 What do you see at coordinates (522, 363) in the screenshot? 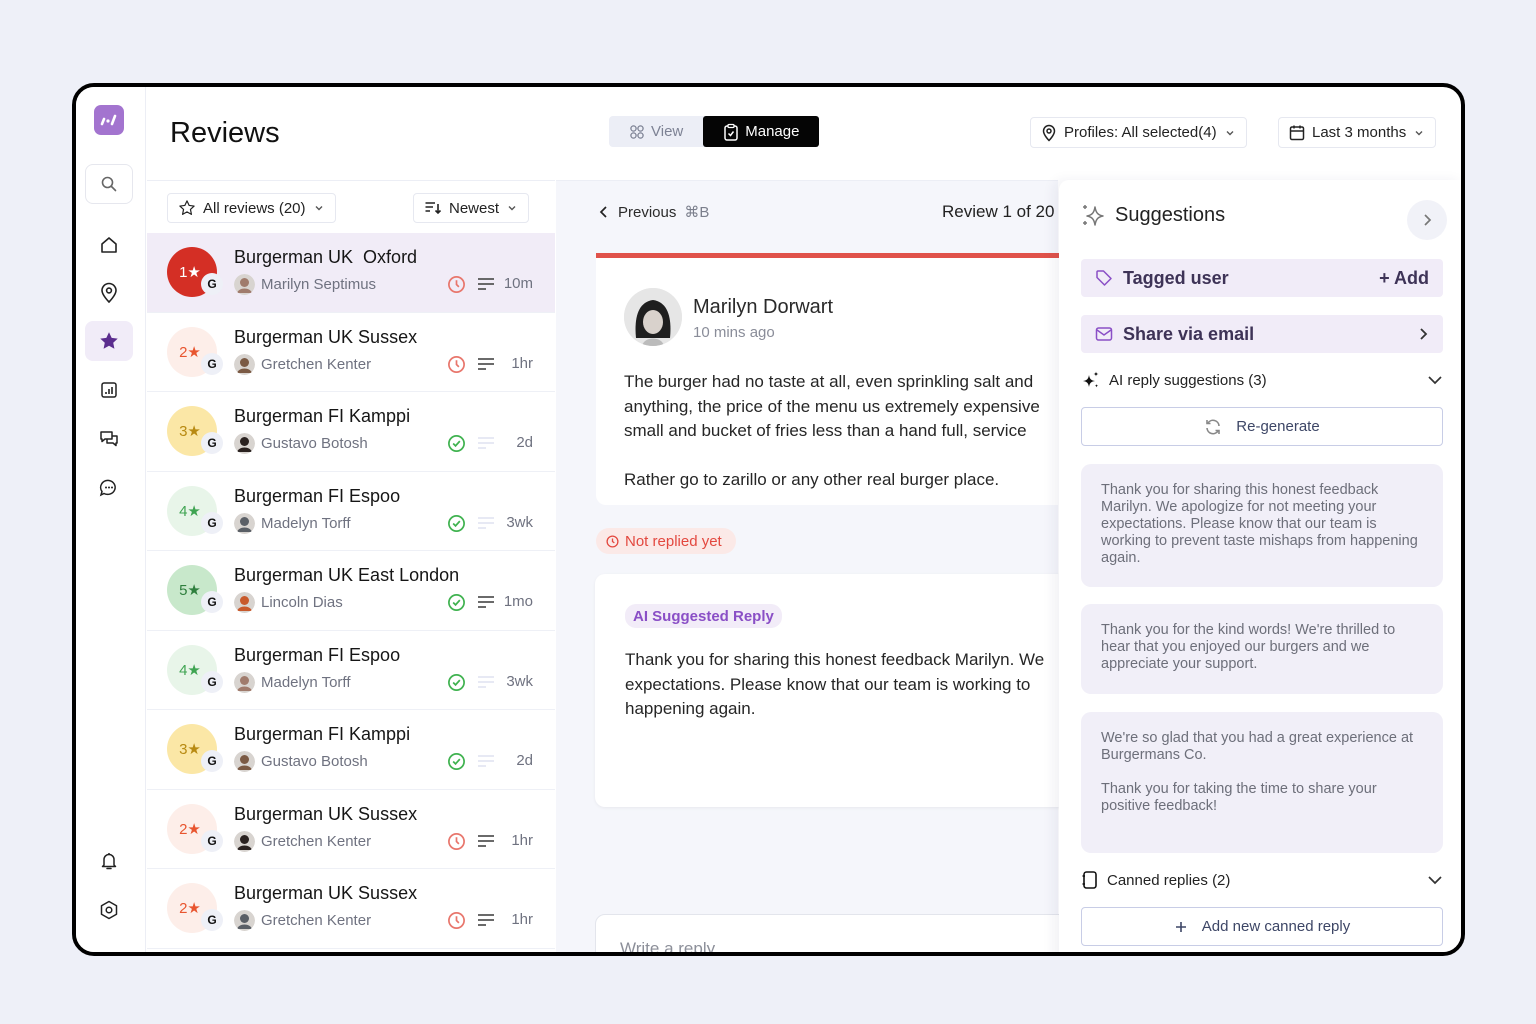
I see `review-age: 1hr` at bounding box center [522, 363].